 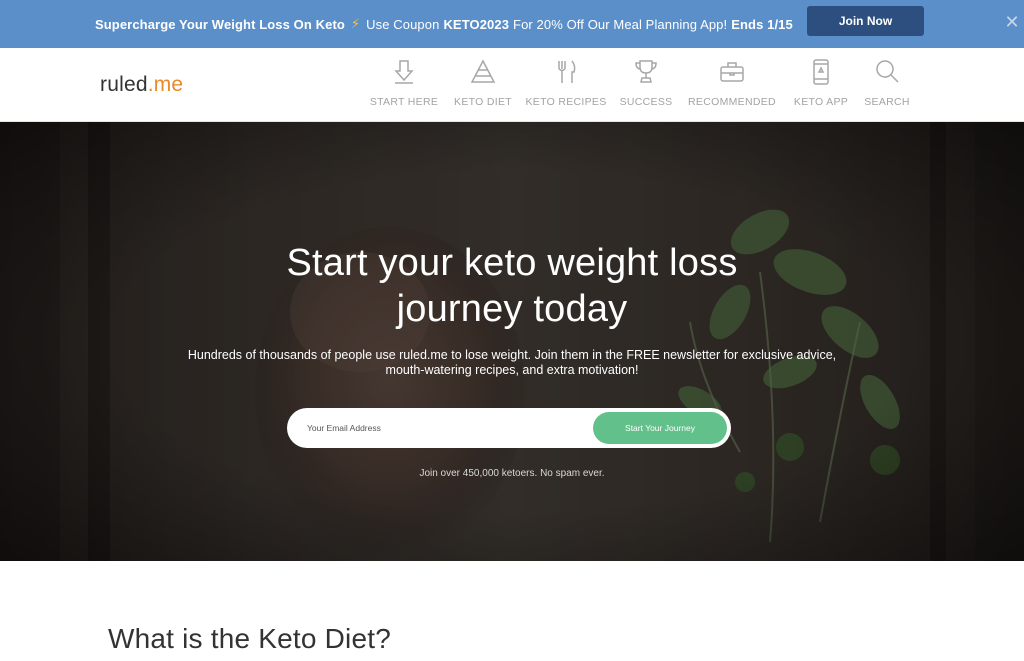 I want to click on briefcase-icon, so click(x=732, y=72).